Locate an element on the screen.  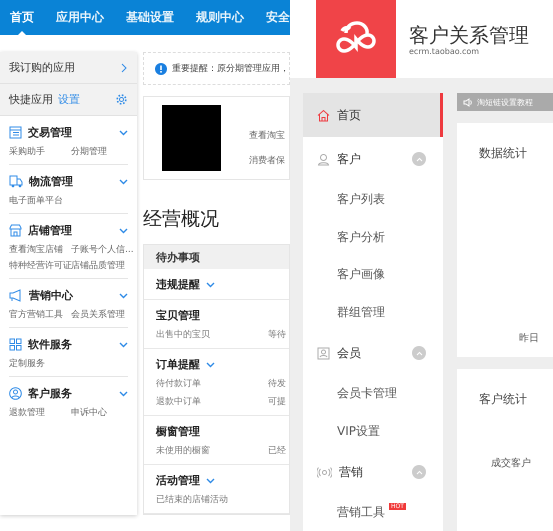
nav-subitem: 会员卡管理 is located at coordinates (367, 393).